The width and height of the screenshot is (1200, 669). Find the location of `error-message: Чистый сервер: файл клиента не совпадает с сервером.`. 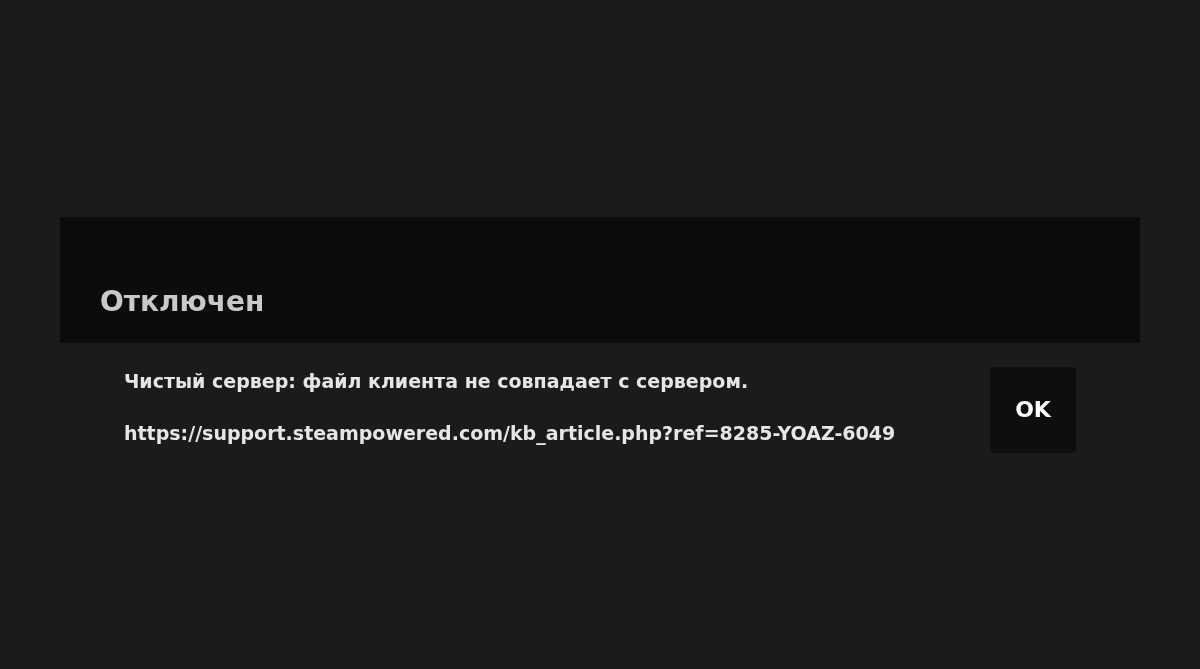

error-message: Чистый сервер: файл клиента не совпадает с сервером. is located at coordinates (437, 381).